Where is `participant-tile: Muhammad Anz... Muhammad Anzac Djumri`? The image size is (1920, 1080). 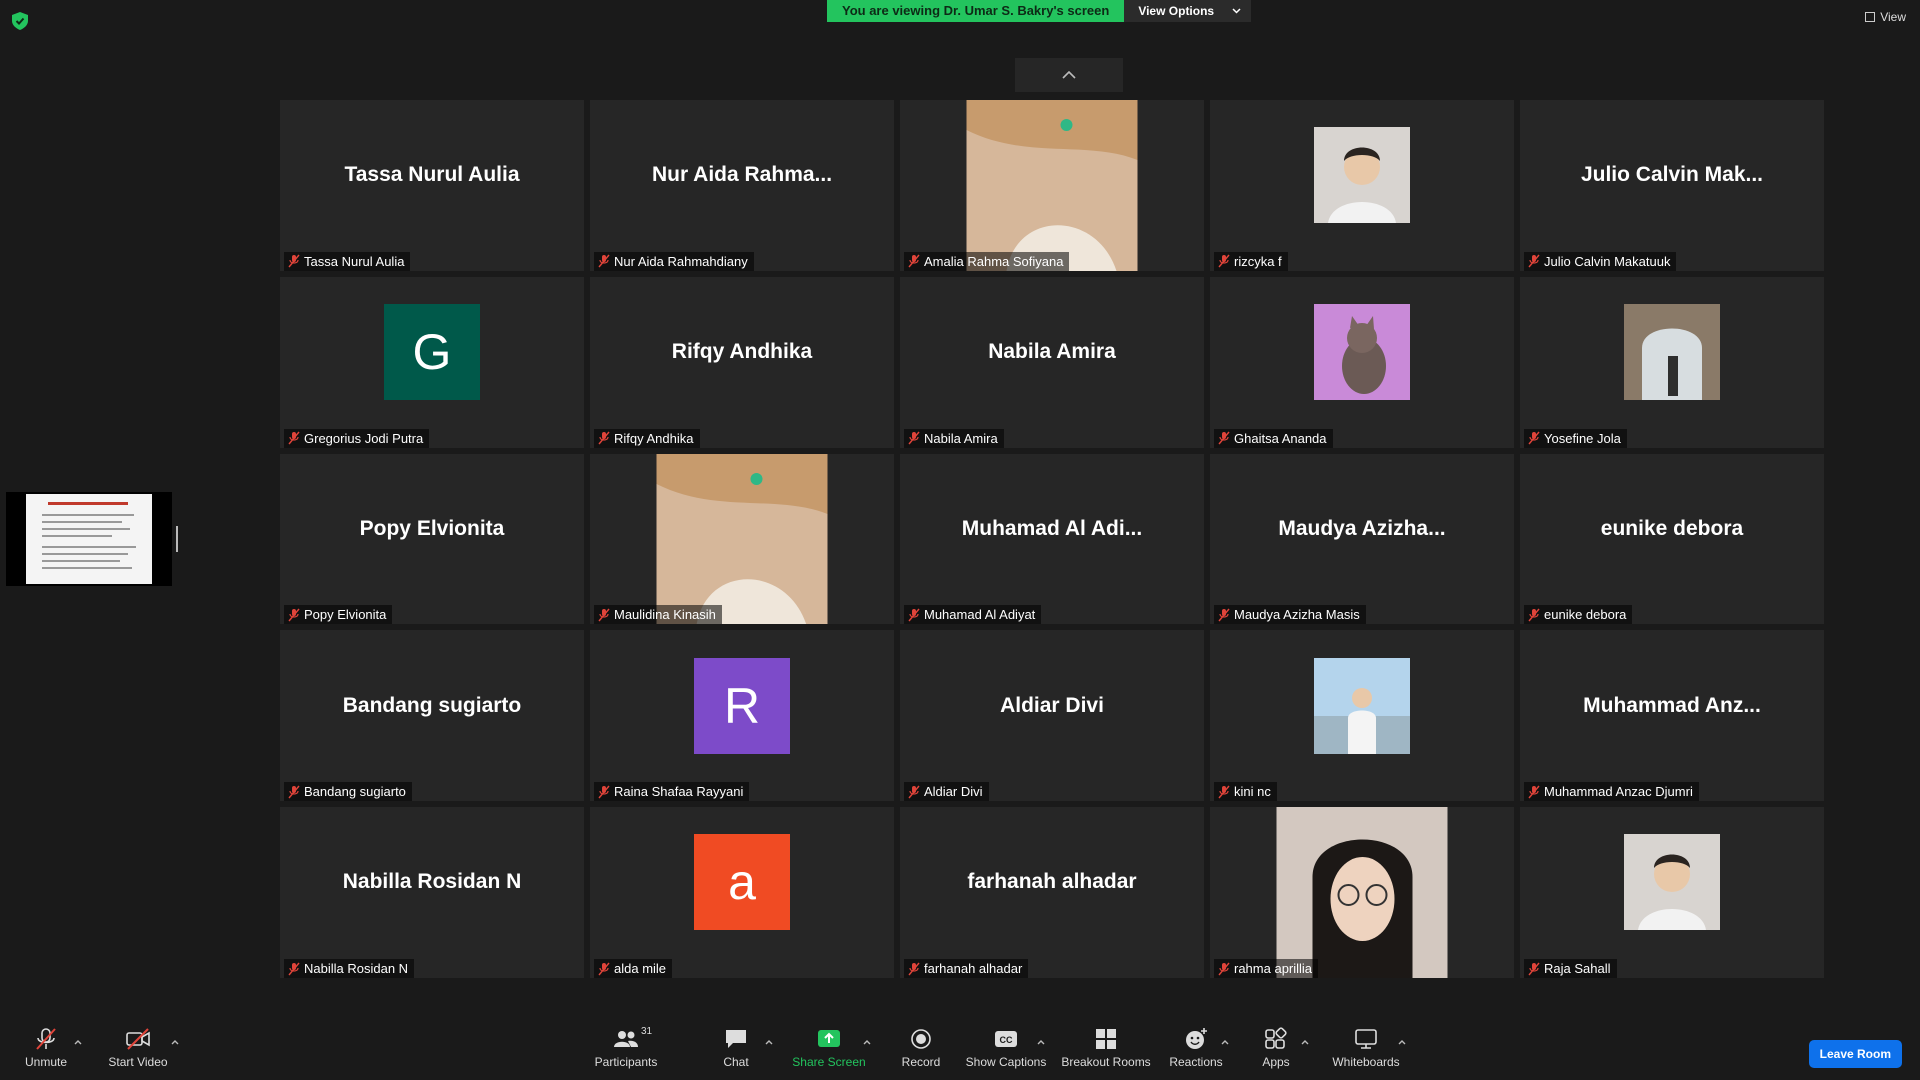
participant-tile: Muhammad Anz... Muhammad Anzac Djumri is located at coordinates (1672, 716).